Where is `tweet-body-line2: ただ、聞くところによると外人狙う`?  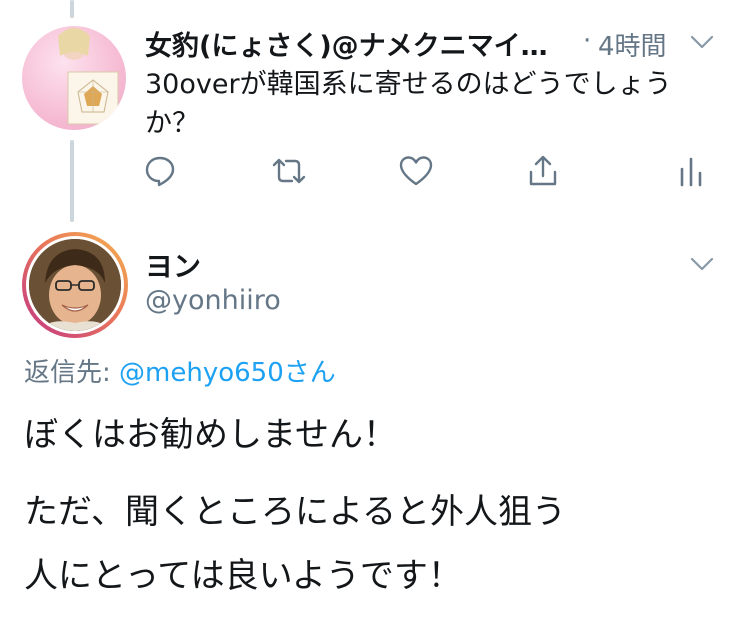 tweet-body-line2: ただ、聞くところによると外人狙う is located at coordinates (295, 512).